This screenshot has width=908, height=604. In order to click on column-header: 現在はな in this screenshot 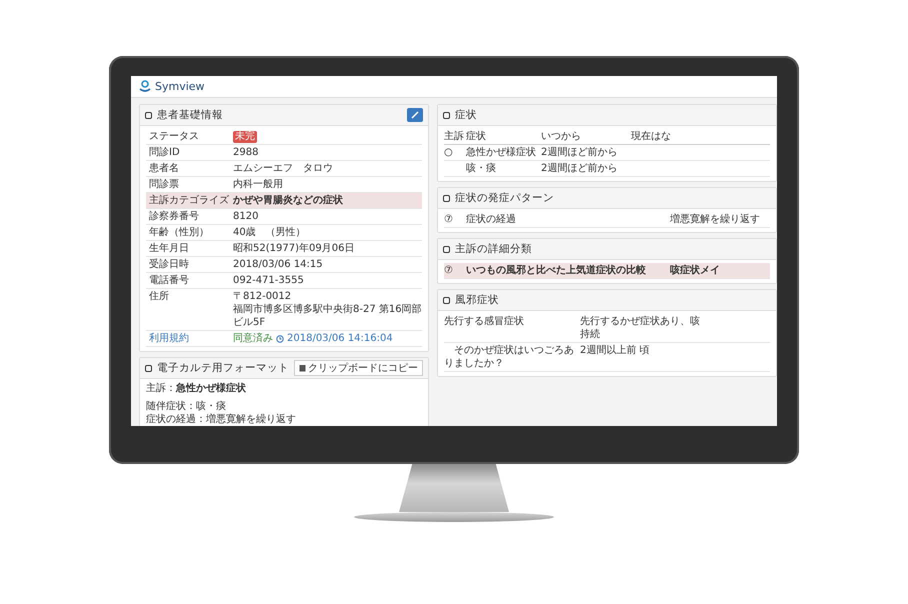, I will do `click(651, 136)`.